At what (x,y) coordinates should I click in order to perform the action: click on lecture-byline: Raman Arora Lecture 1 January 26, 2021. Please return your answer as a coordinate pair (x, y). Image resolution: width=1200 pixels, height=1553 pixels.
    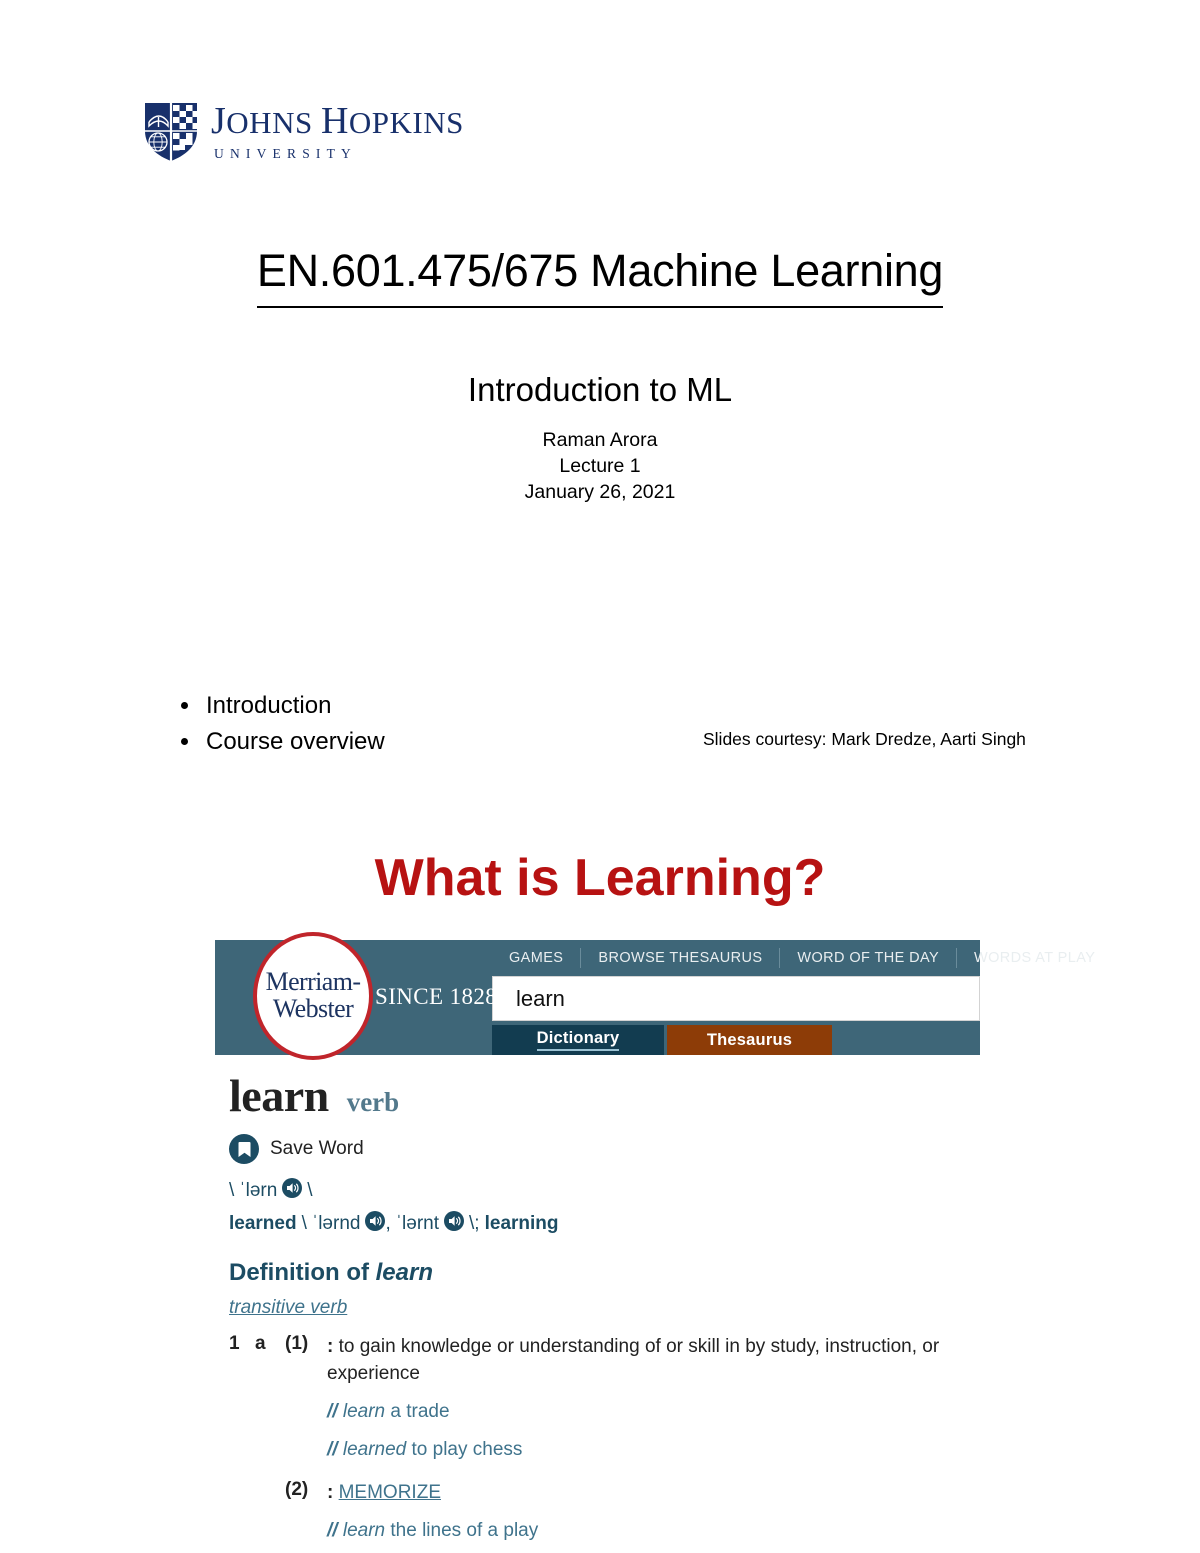
    Looking at the image, I should click on (600, 466).